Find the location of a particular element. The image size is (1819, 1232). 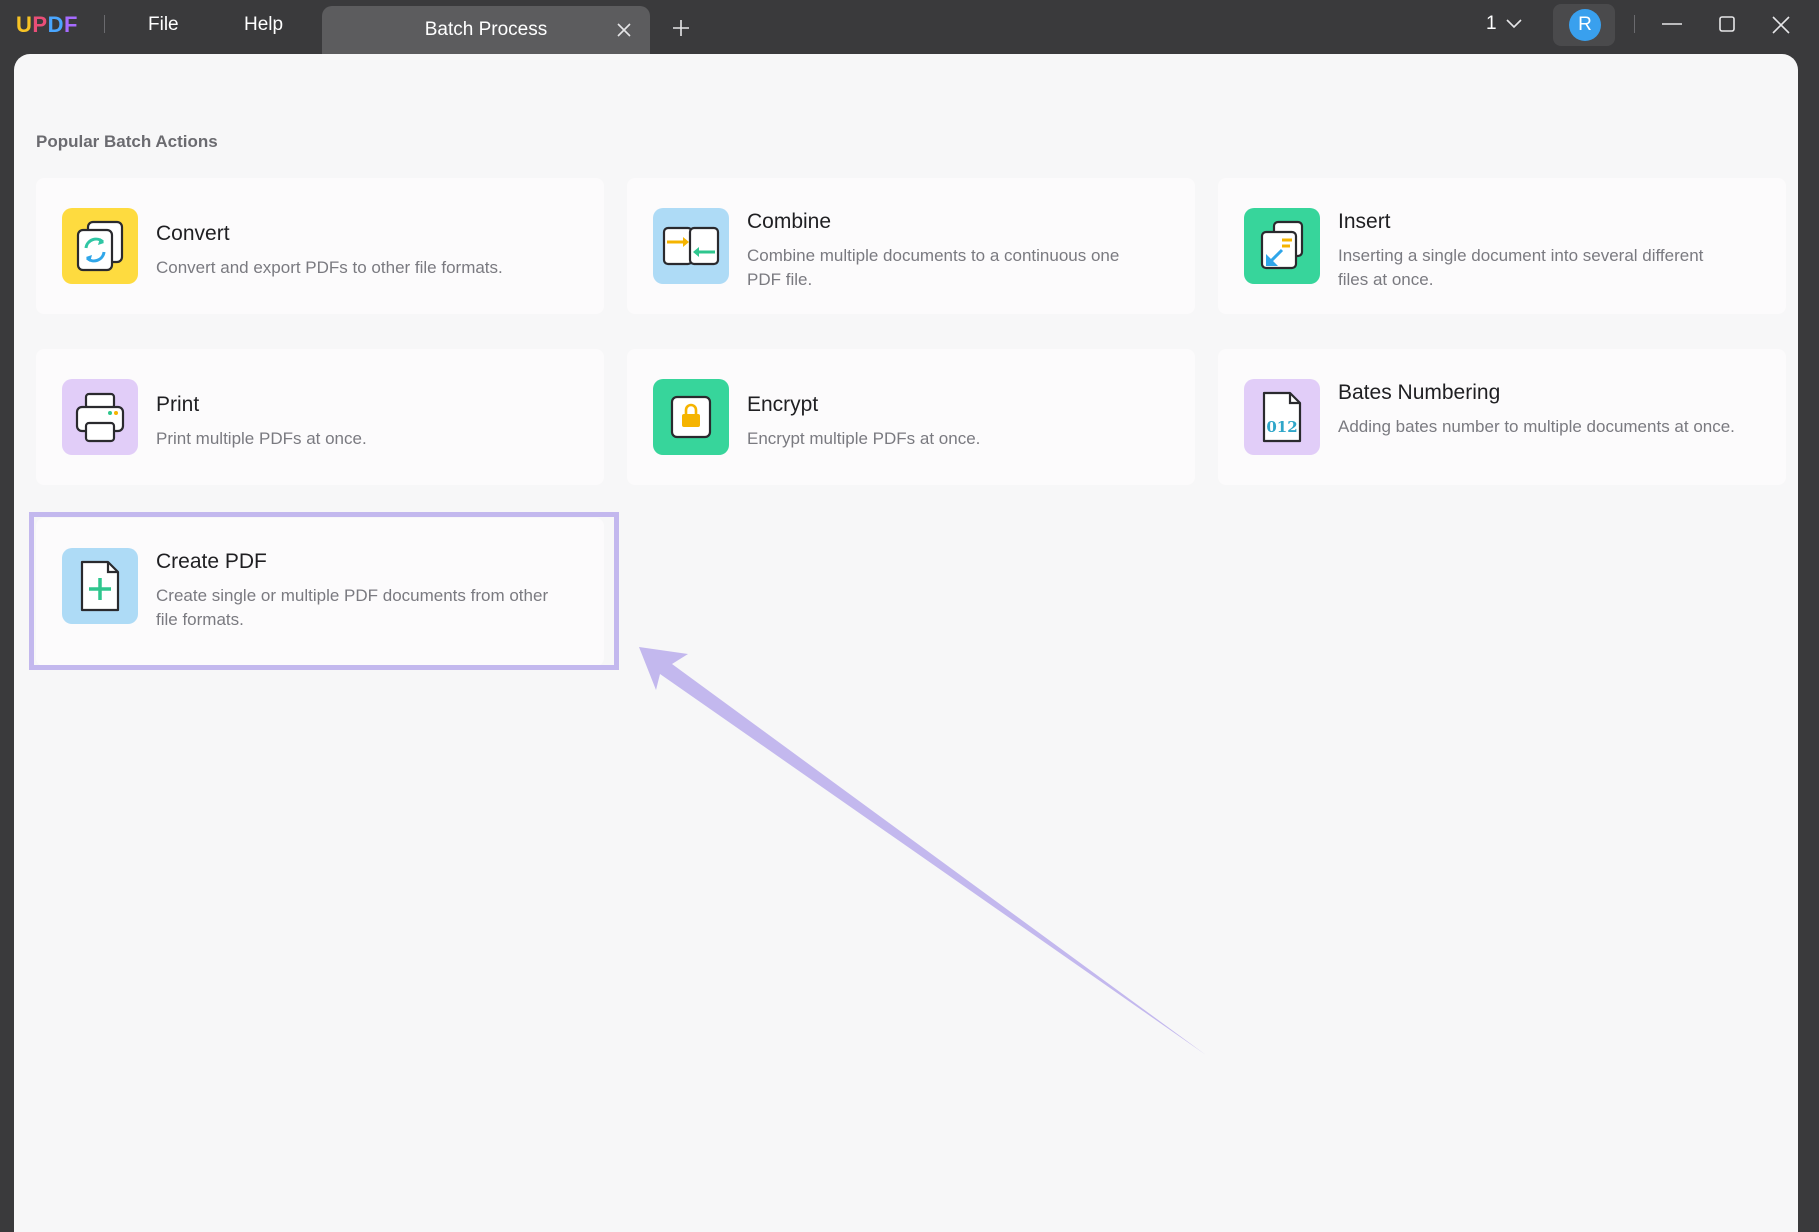

menu-help: Help is located at coordinates (263, 25).